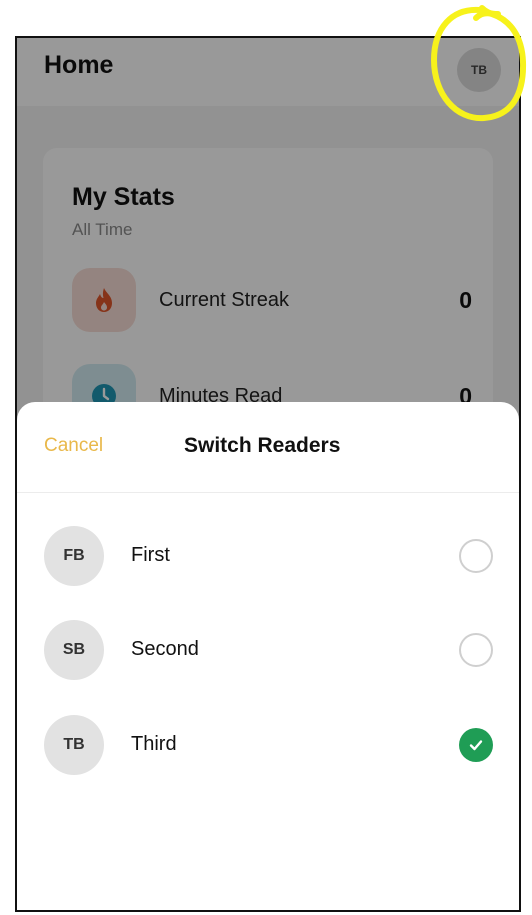 The height and width of the screenshot is (915, 532). I want to click on reader-name: First, so click(150, 555).